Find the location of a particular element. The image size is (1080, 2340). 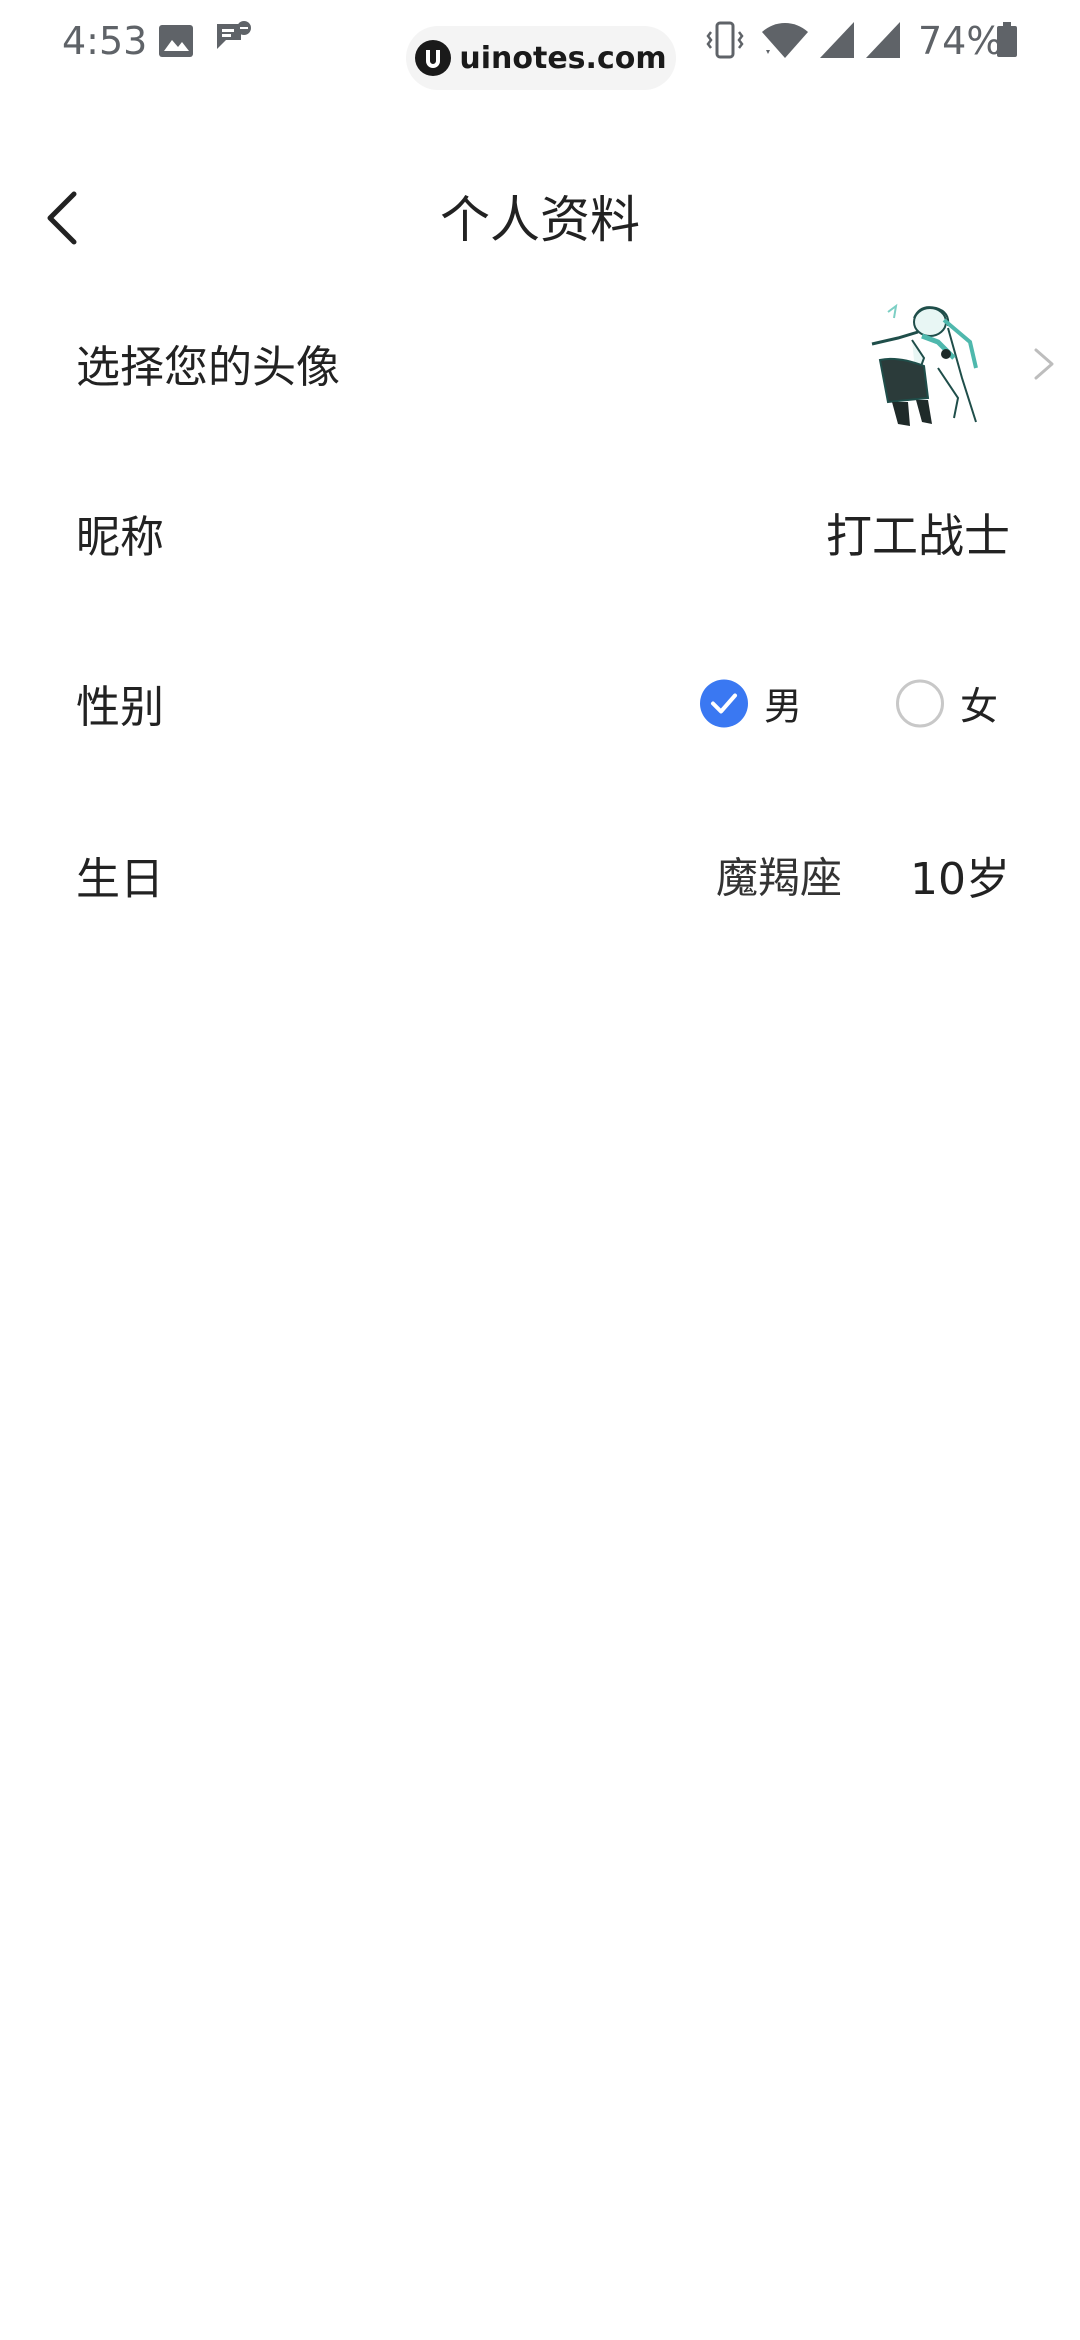

watermark-text: uinotes.com is located at coordinates (563, 58).